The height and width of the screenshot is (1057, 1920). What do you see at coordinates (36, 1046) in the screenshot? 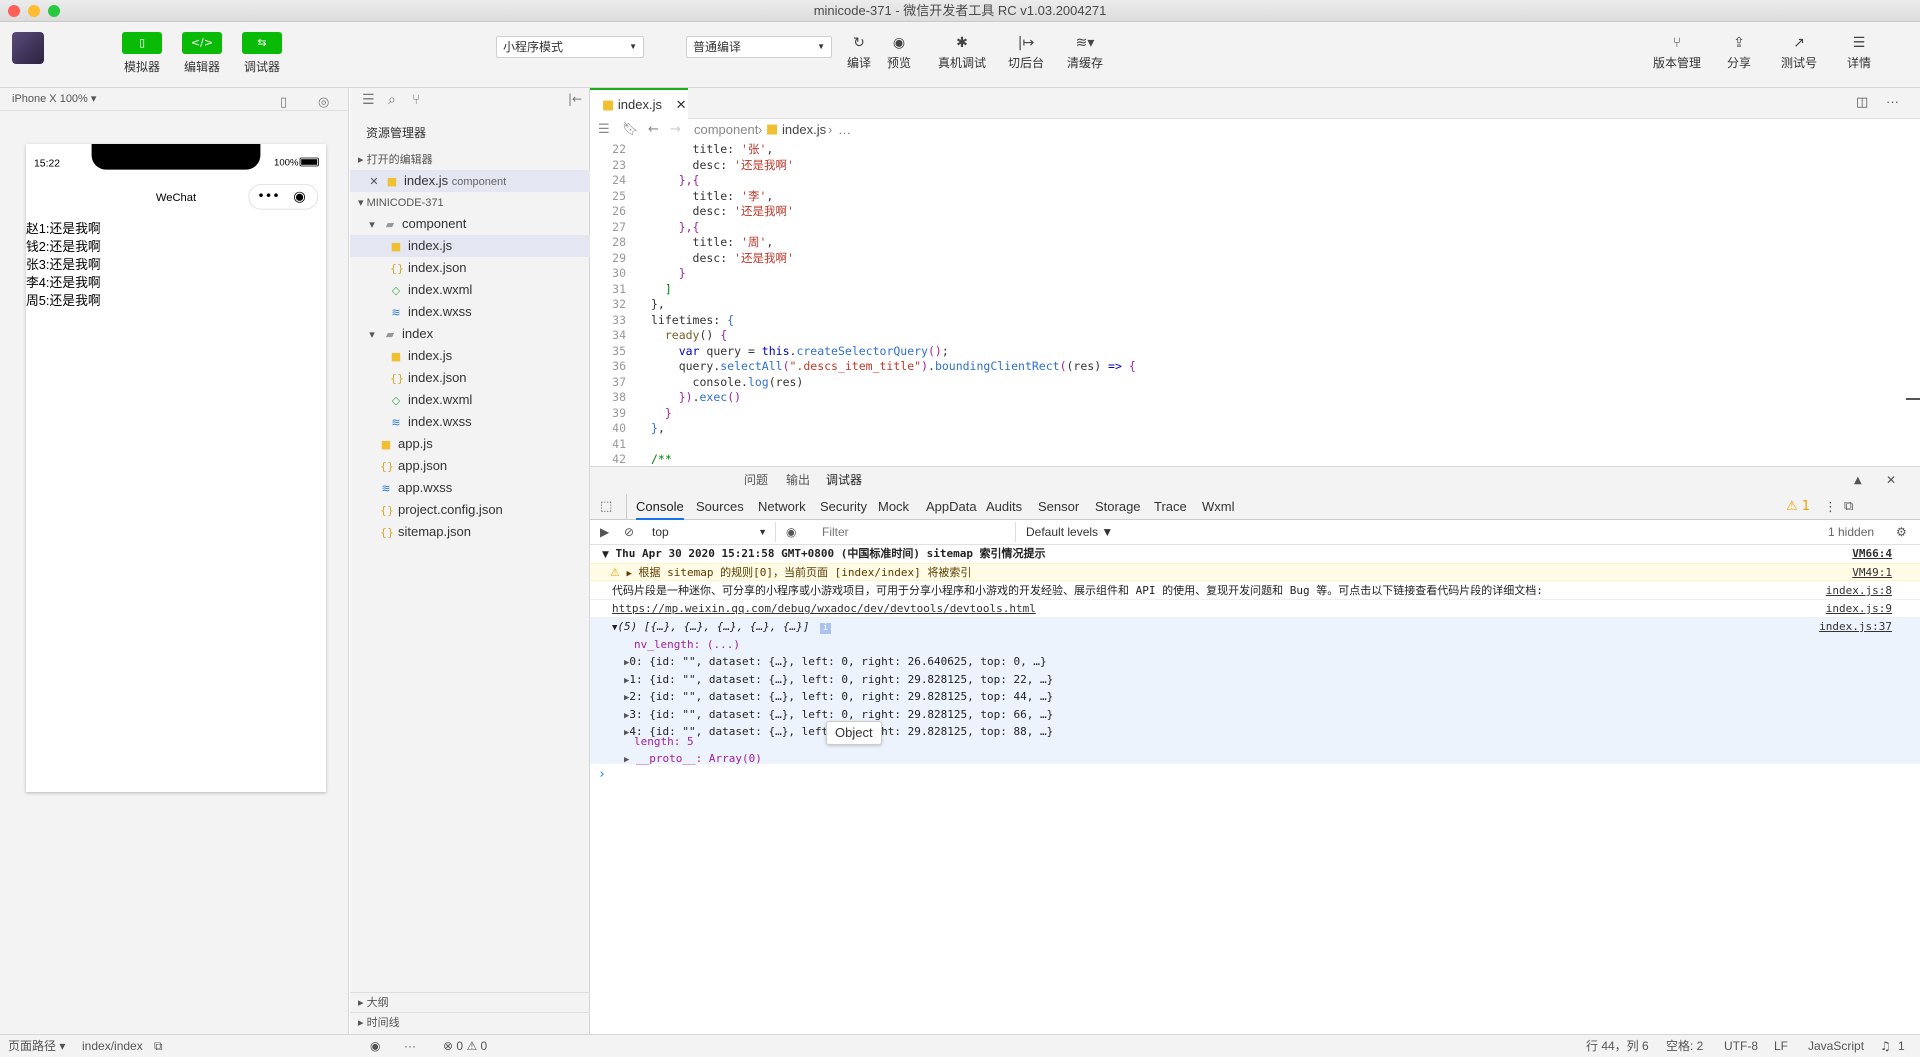
I see `page-path-select: 页面路径 ▾` at bounding box center [36, 1046].